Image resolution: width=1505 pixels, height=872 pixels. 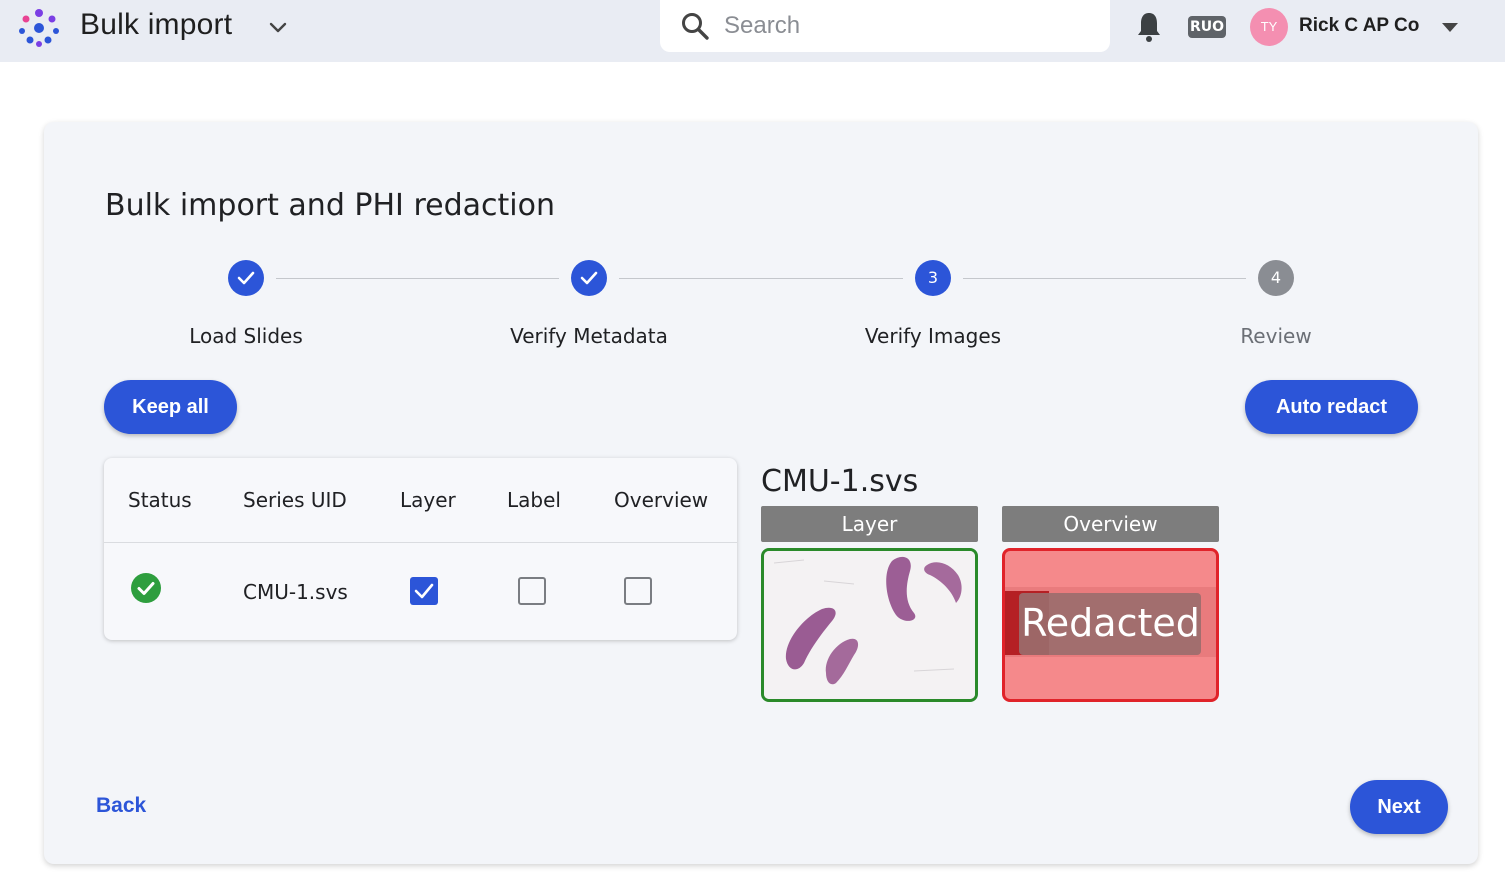 What do you see at coordinates (1331, 407) in the screenshot?
I see `auto-redact-button: Auto redact` at bounding box center [1331, 407].